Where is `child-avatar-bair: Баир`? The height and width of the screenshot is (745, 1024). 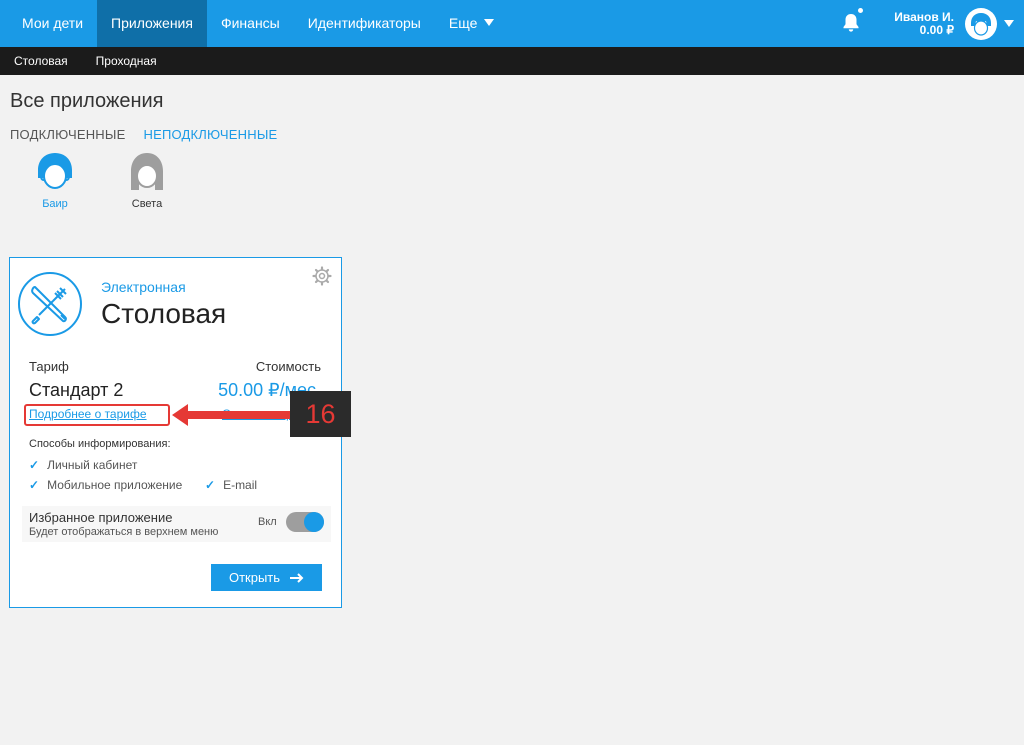 child-avatar-bair: Баир is located at coordinates (55, 181).